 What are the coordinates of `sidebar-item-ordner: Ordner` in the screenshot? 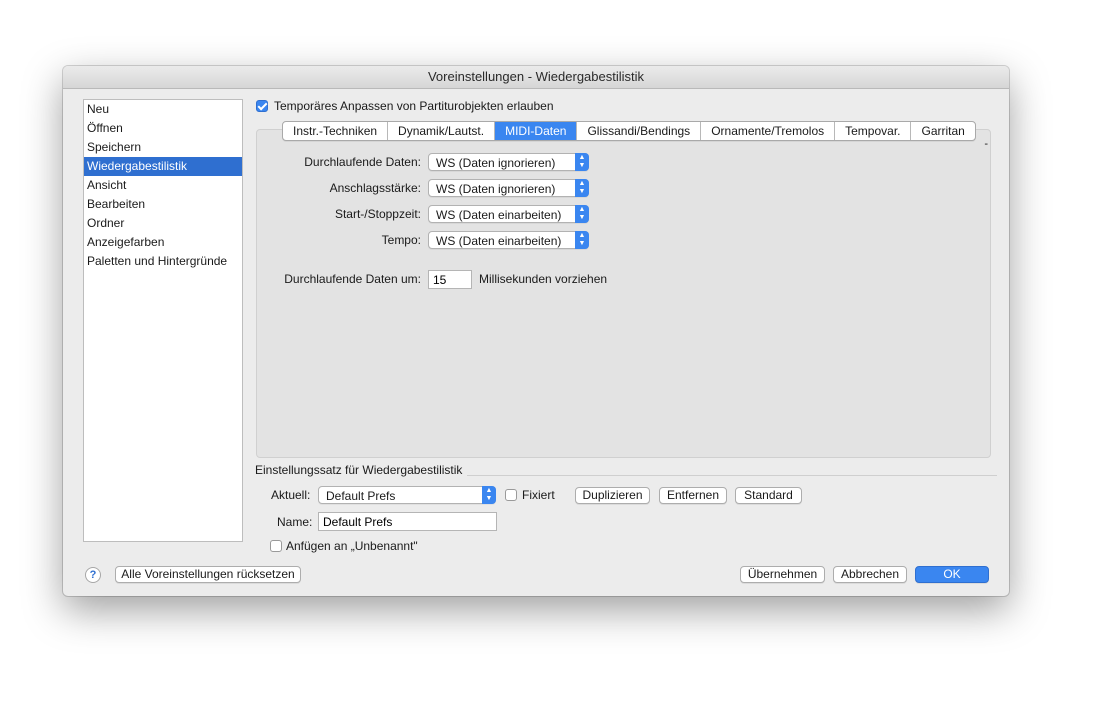 It's located at (163, 223).